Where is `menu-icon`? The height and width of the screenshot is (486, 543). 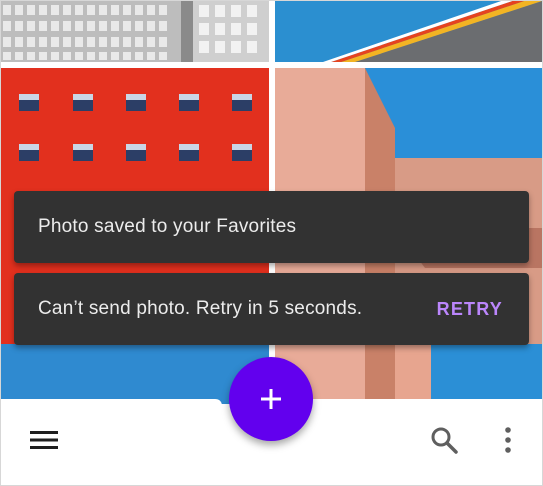
menu-icon is located at coordinates (44, 440).